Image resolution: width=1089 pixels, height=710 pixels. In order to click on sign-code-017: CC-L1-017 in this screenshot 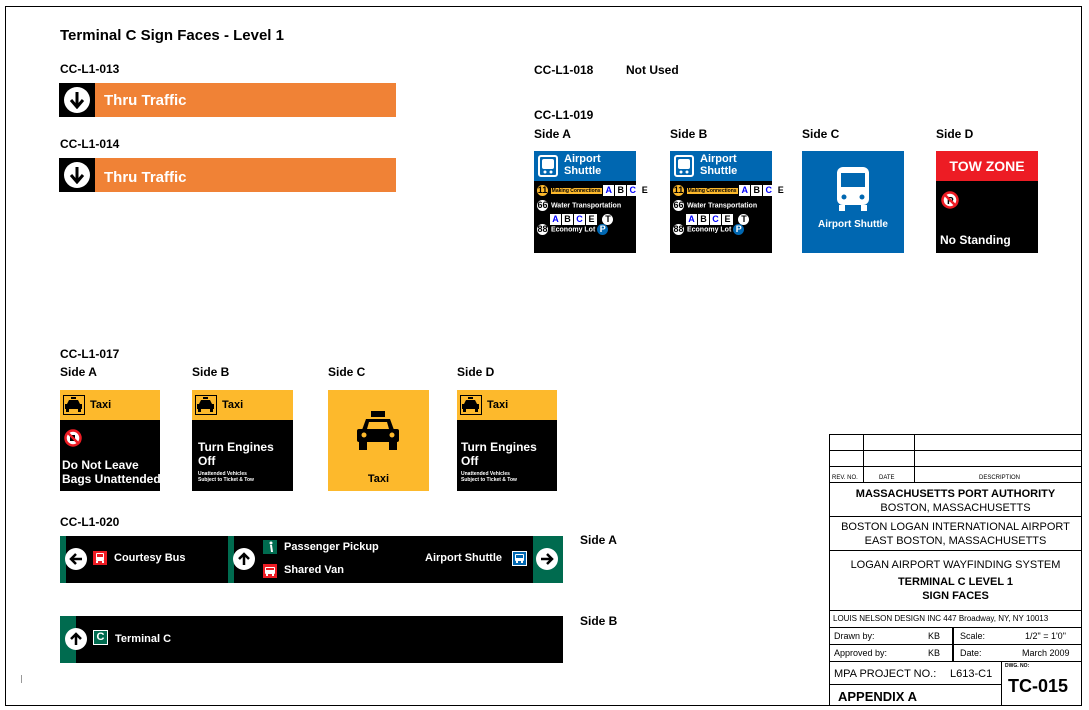, I will do `click(90, 354)`.